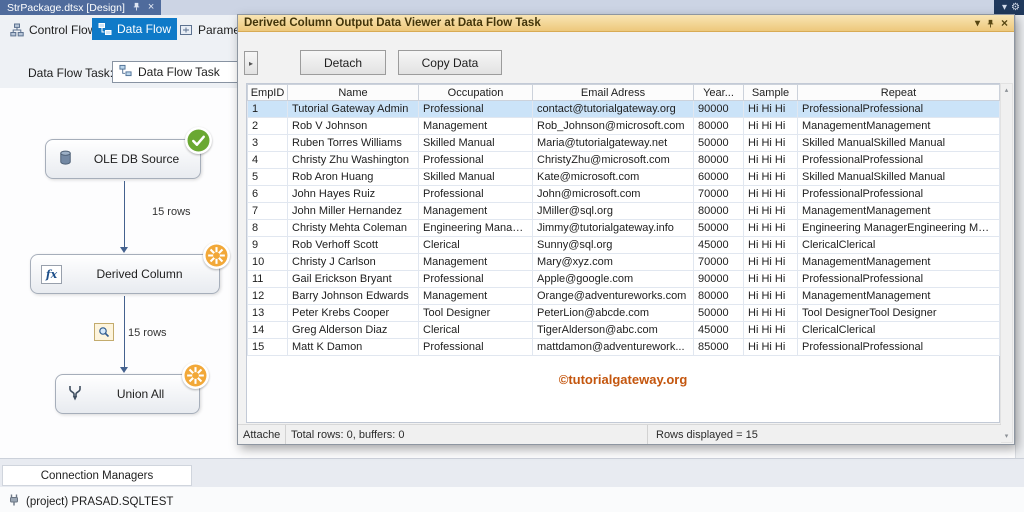 This screenshot has width=1024, height=512. What do you see at coordinates (353, 245) in the screenshot?
I see `grid-cell: Rob Verhoff Scott` at bounding box center [353, 245].